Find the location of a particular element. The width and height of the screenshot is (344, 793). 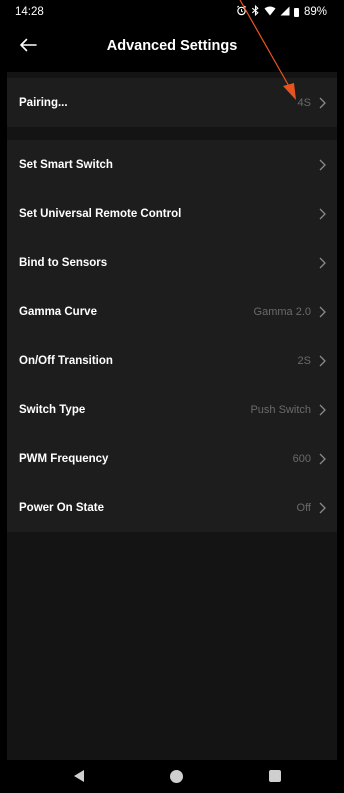

settings-row-pairing: Pairing... 4S is located at coordinates (172, 102).